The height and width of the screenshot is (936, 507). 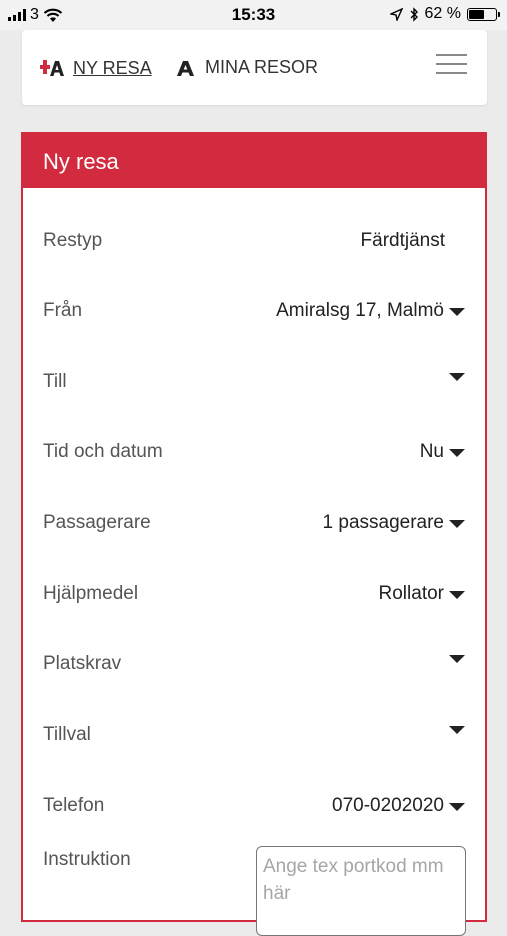 What do you see at coordinates (185, 68) in the screenshot?
I see `mina-resor-logo-icon` at bounding box center [185, 68].